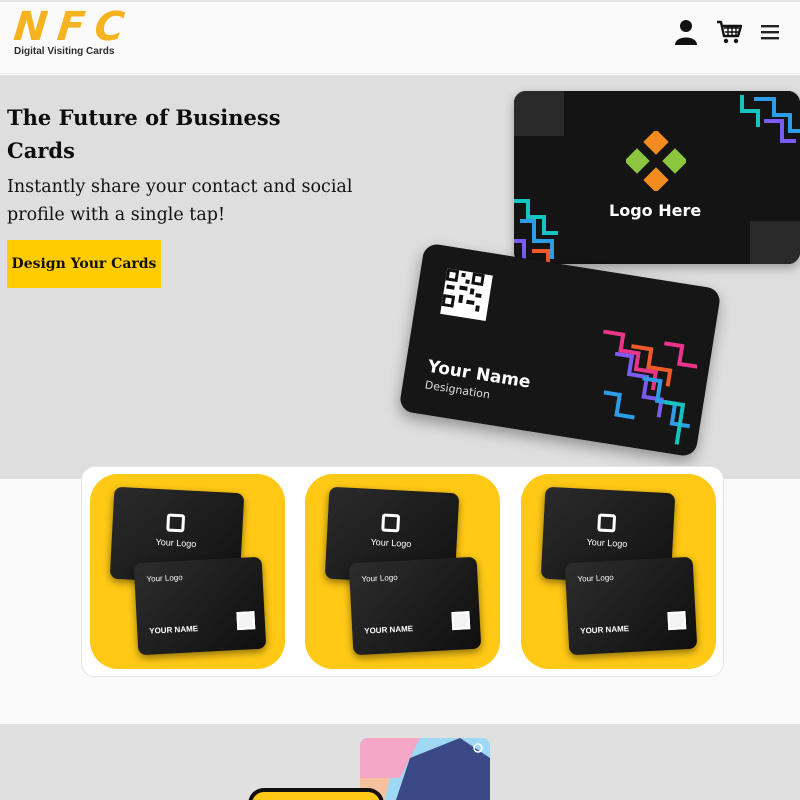 The image size is (800, 800). What do you see at coordinates (729, 32) in the screenshot?
I see `cart-icon` at bounding box center [729, 32].